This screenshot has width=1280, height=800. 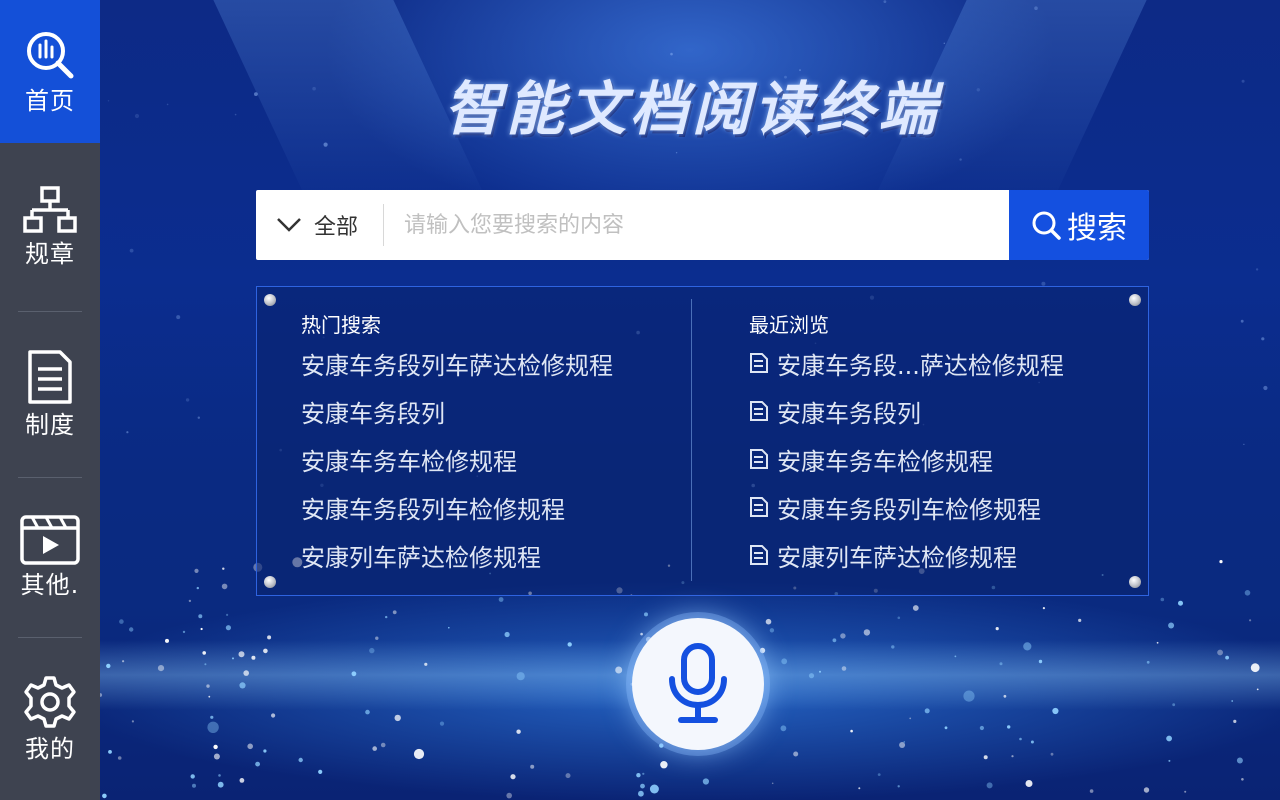 What do you see at coordinates (50, 425) in the screenshot?
I see `sidebar-item-label: 制度` at bounding box center [50, 425].